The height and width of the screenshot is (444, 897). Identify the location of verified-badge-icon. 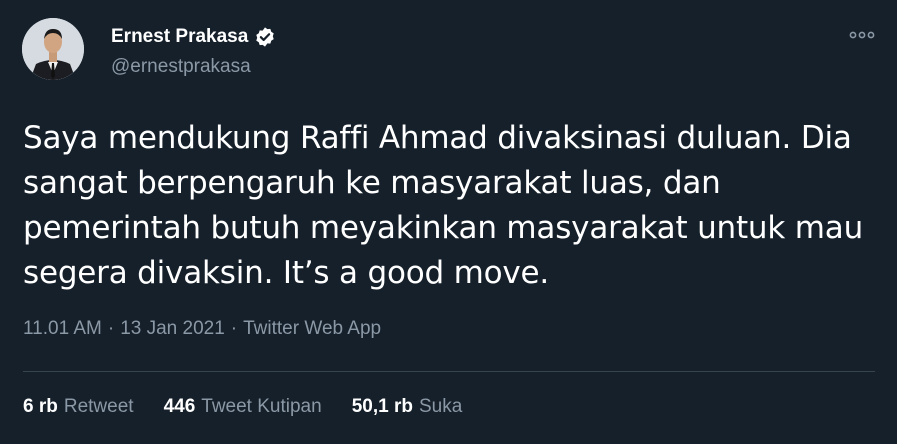
(265, 37).